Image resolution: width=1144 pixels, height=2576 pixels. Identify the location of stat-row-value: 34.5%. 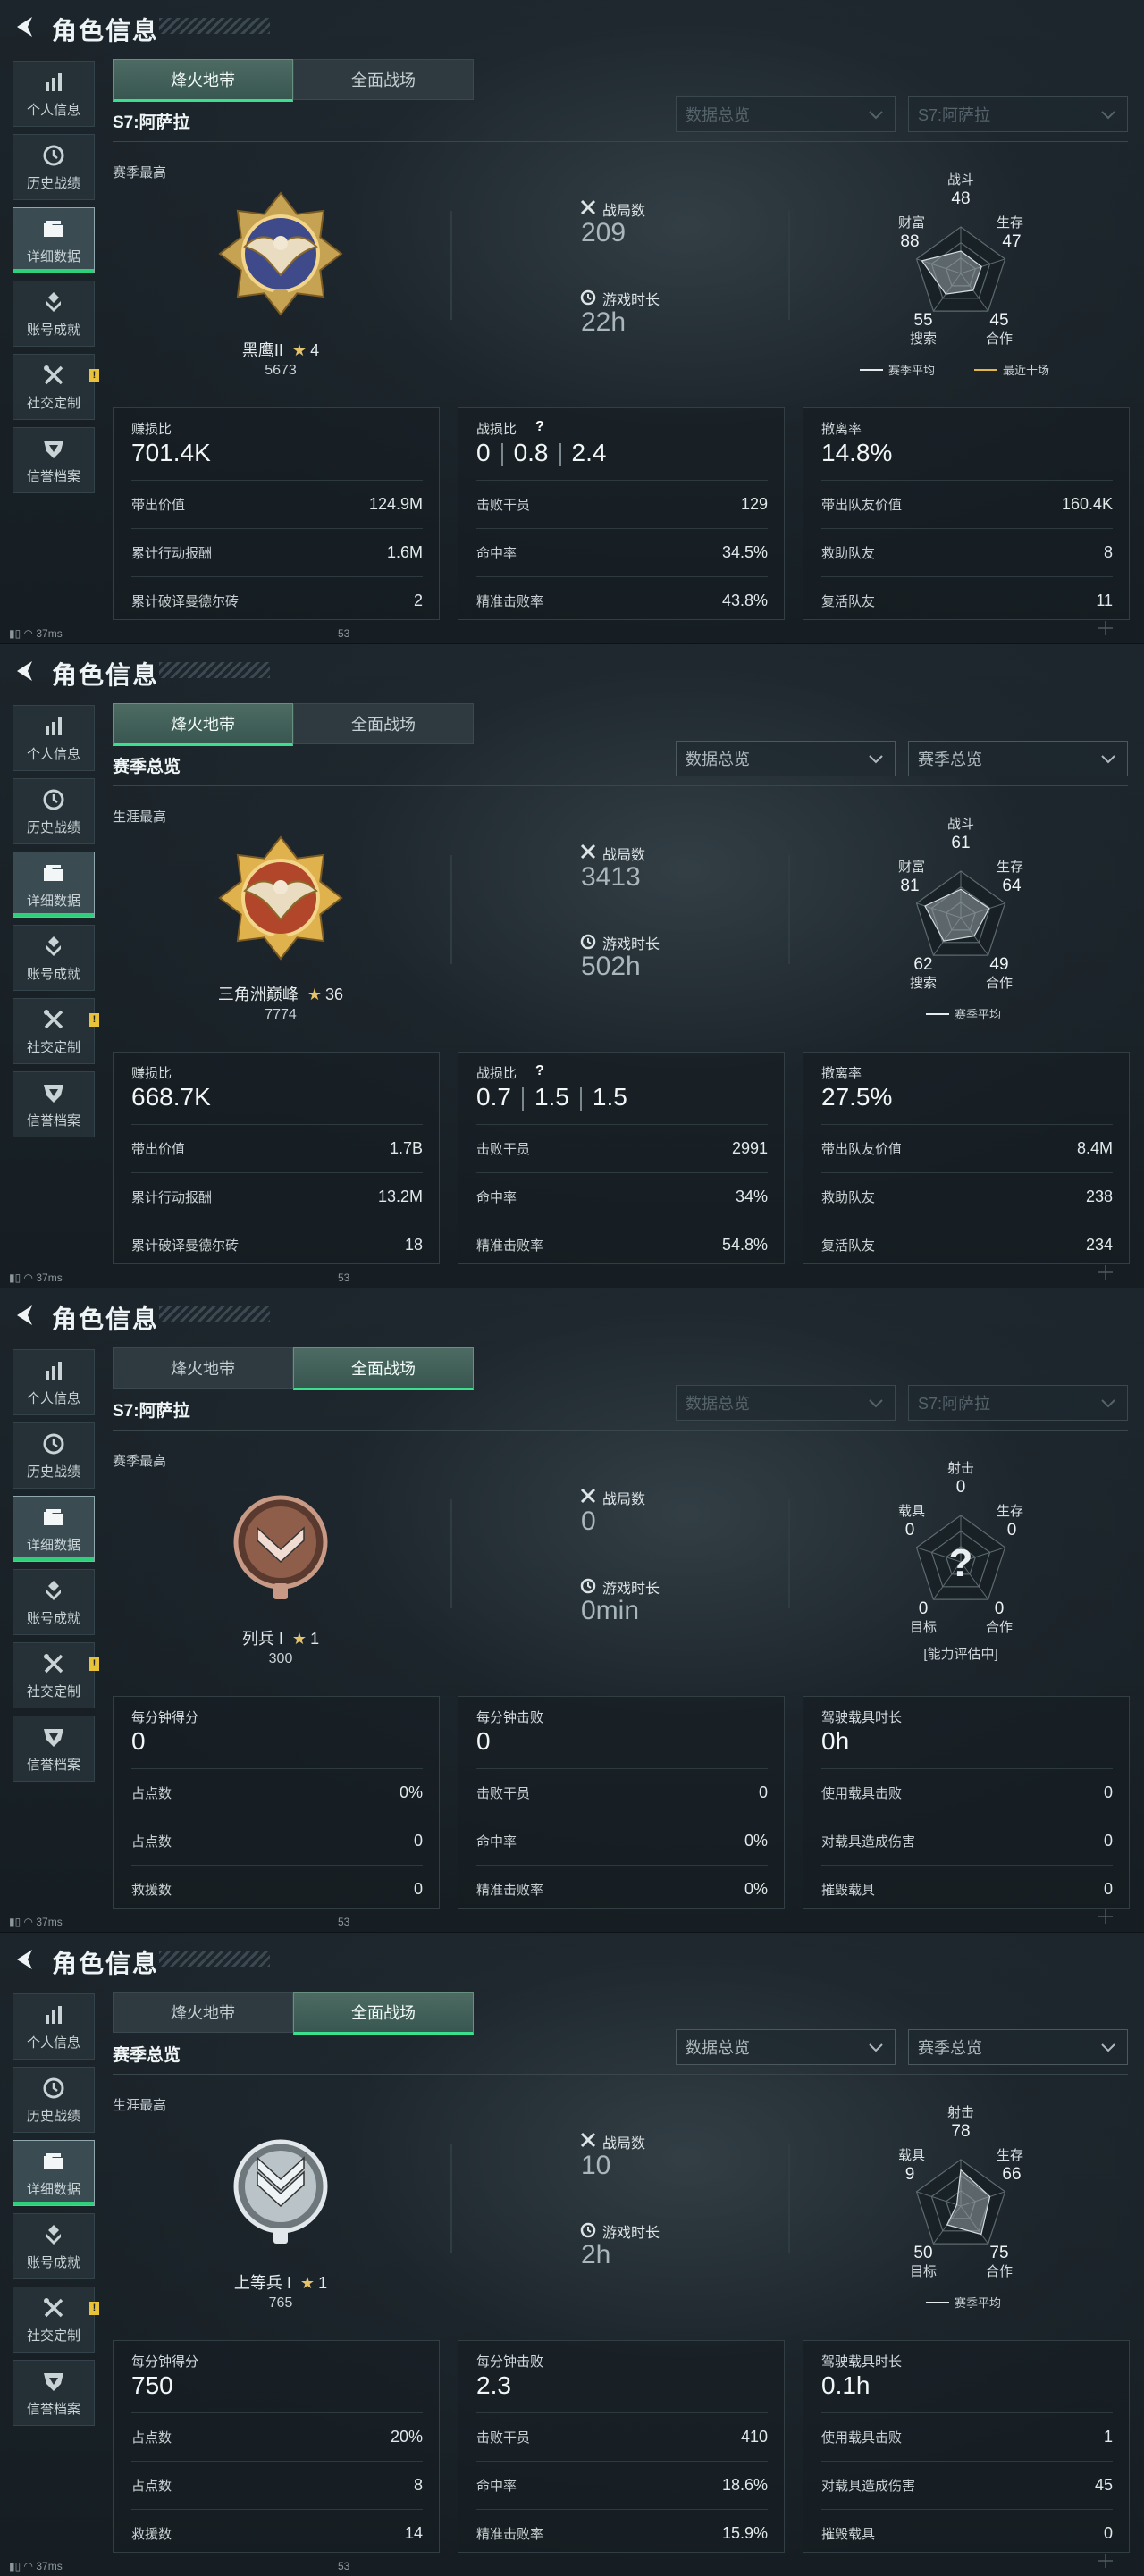
(745, 551).